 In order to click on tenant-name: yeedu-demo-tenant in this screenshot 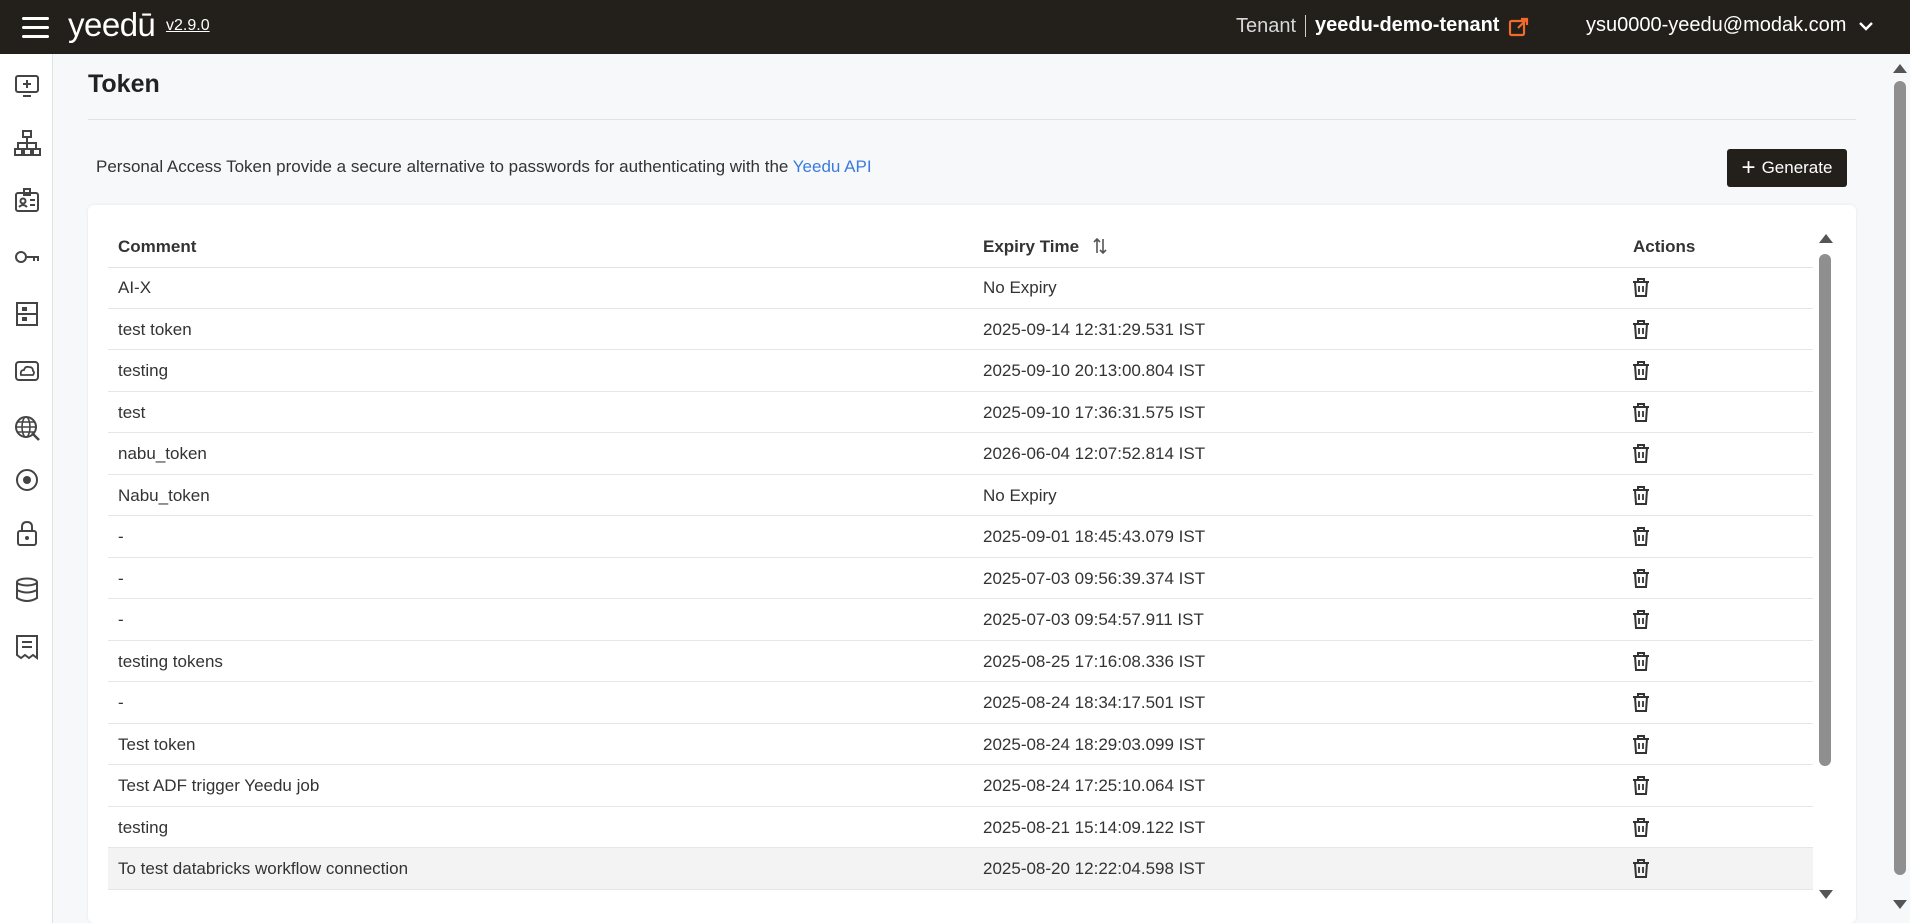, I will do `click(1407, 25)`.